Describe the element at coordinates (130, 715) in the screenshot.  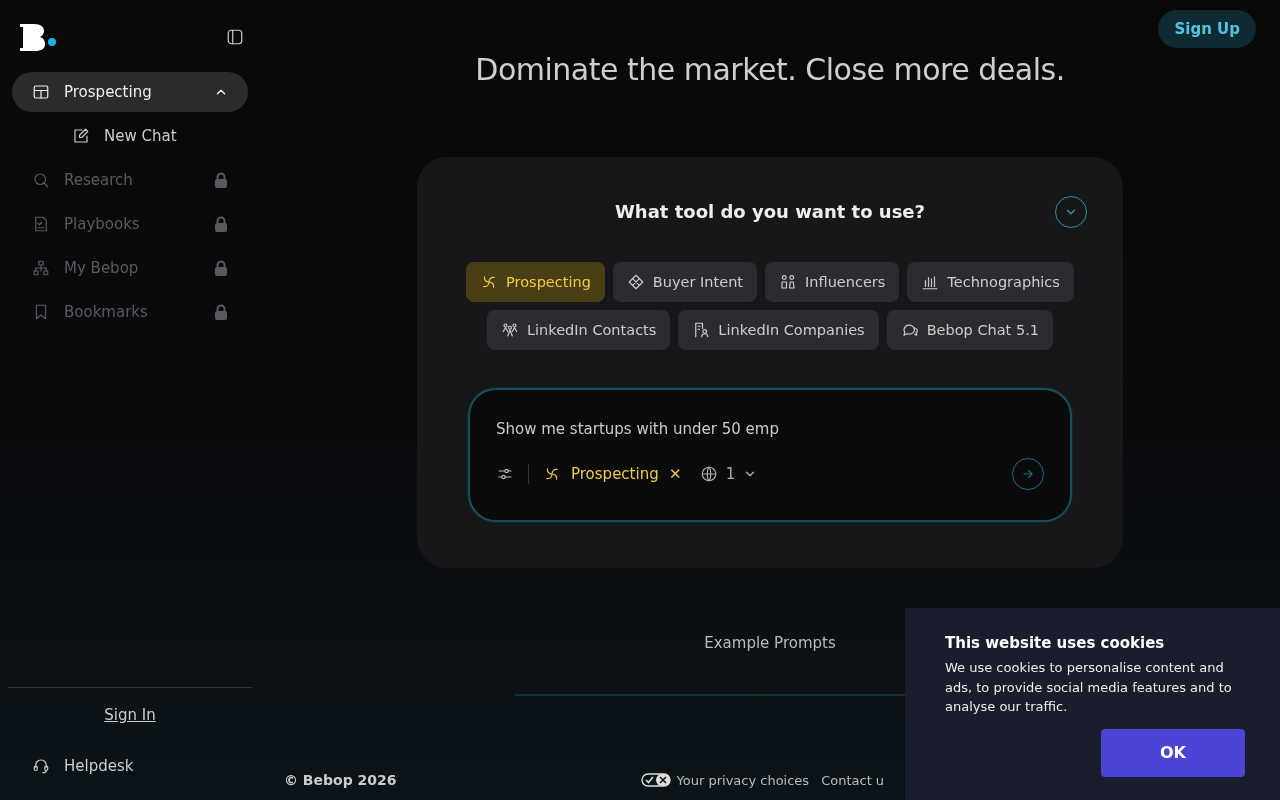
I see `sign-in-link: Sign In` at that location.